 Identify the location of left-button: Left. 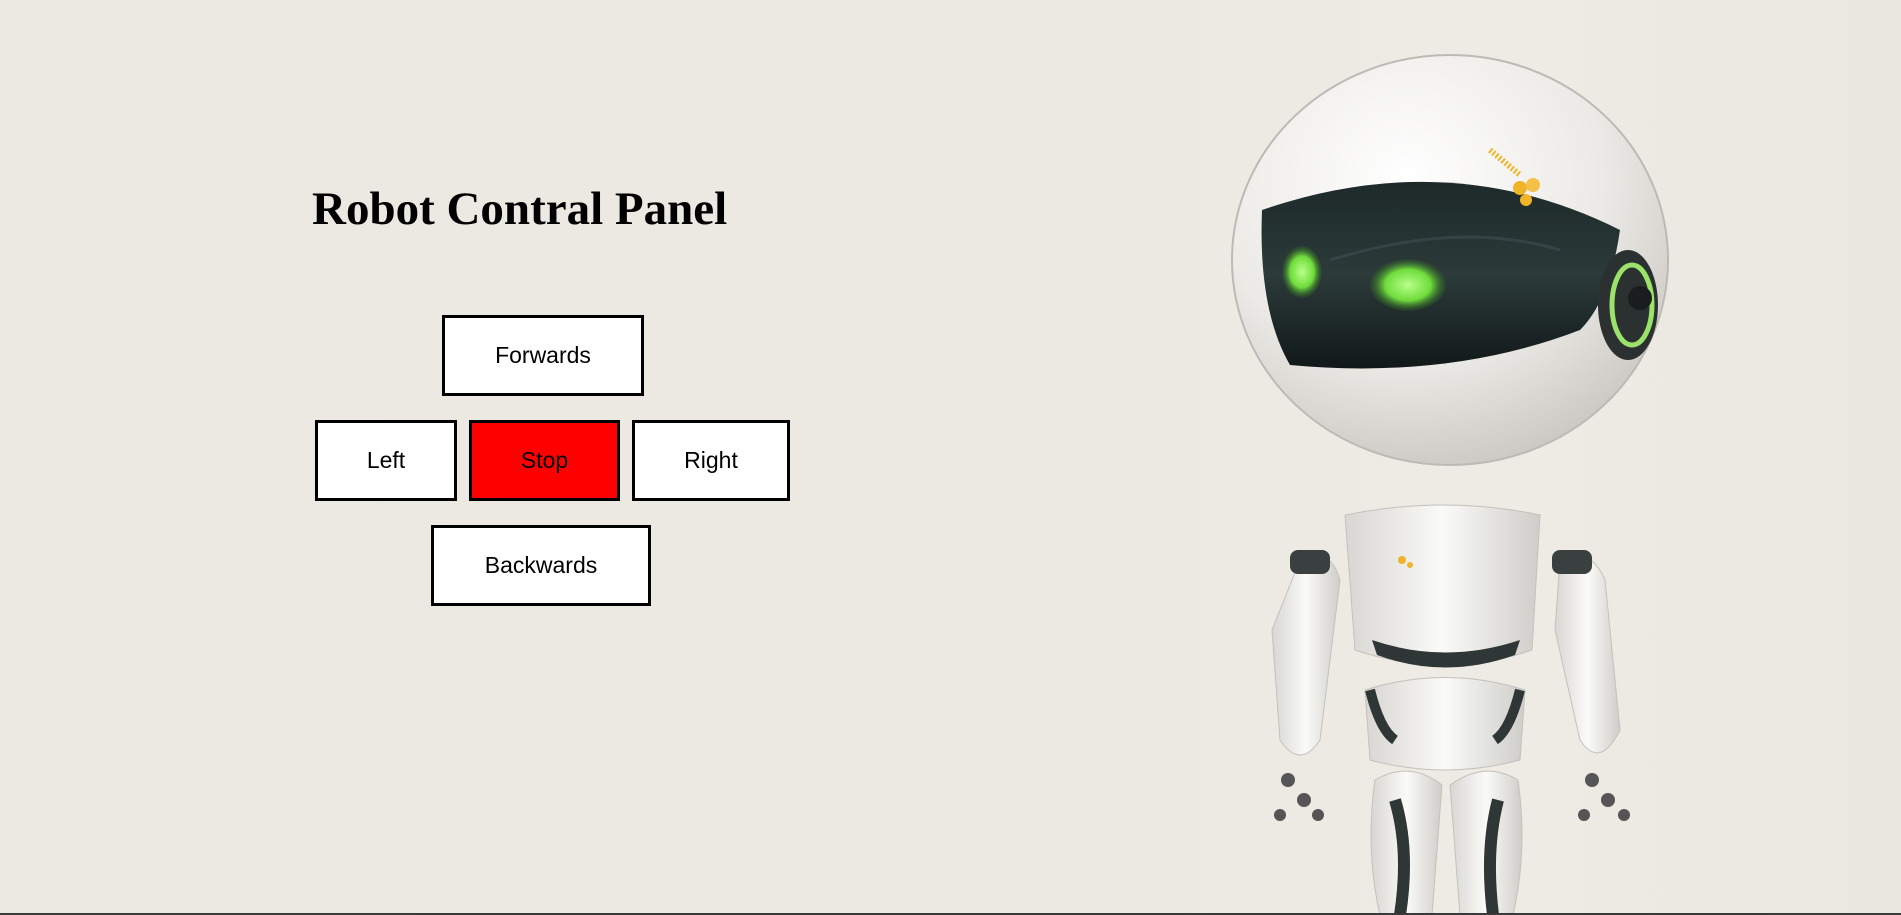
(386, 460).